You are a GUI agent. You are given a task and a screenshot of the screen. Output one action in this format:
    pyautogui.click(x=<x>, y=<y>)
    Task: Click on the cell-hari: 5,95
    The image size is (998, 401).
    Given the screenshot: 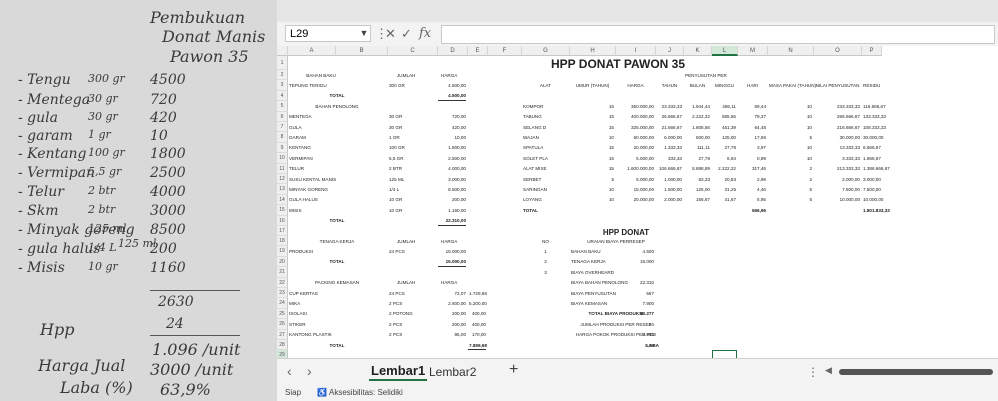 What is the action you would take?
    pyautogui.click(x=752, y=199)
    